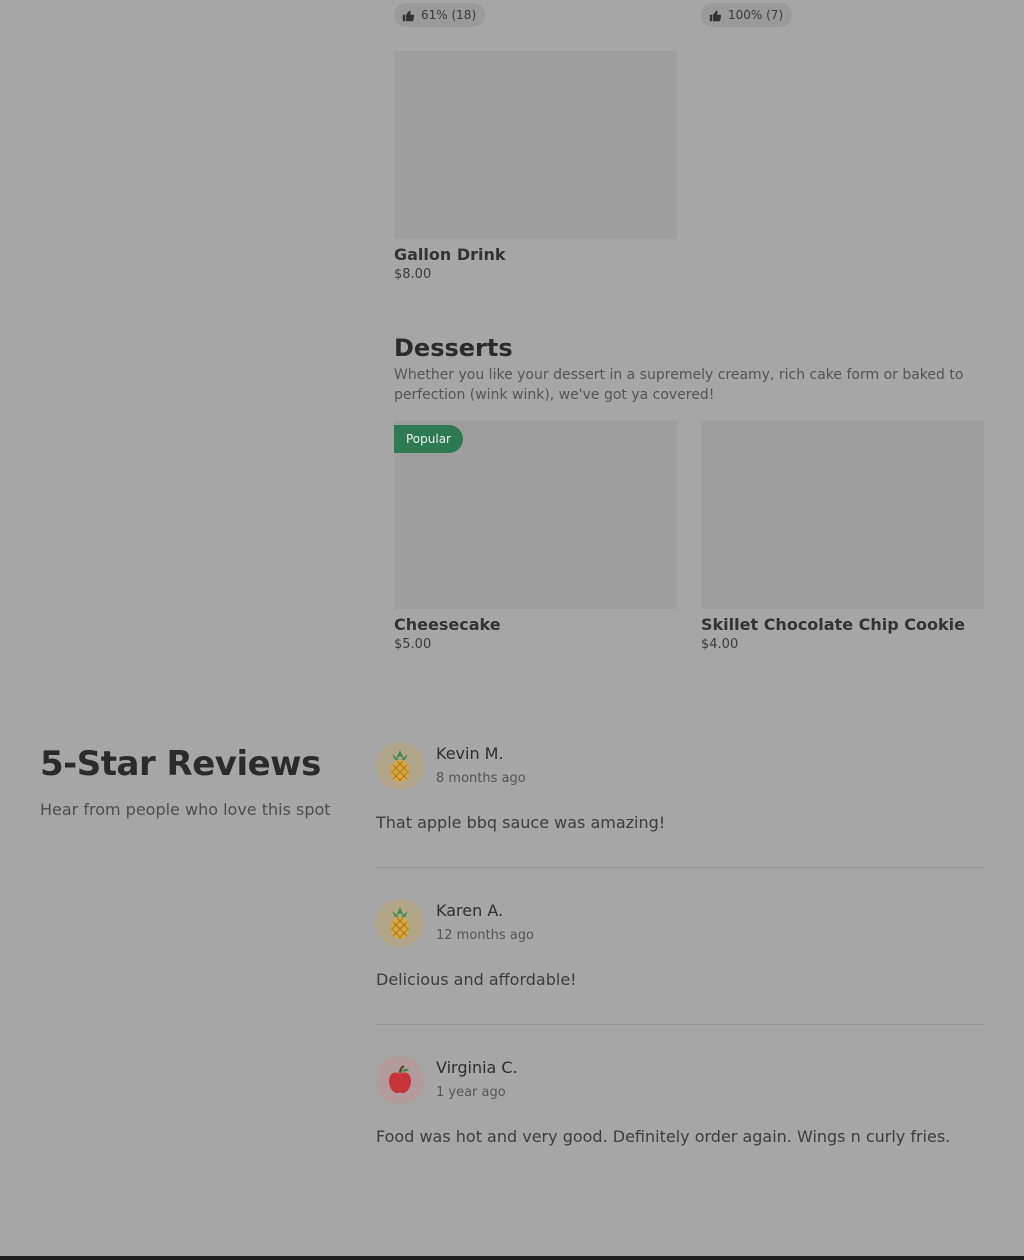 This screenshot has height=1260, width=1024. Describe the element at coordinates (720, 644) in the screenshot. I see `menu-item-price: $4.00` at that location.